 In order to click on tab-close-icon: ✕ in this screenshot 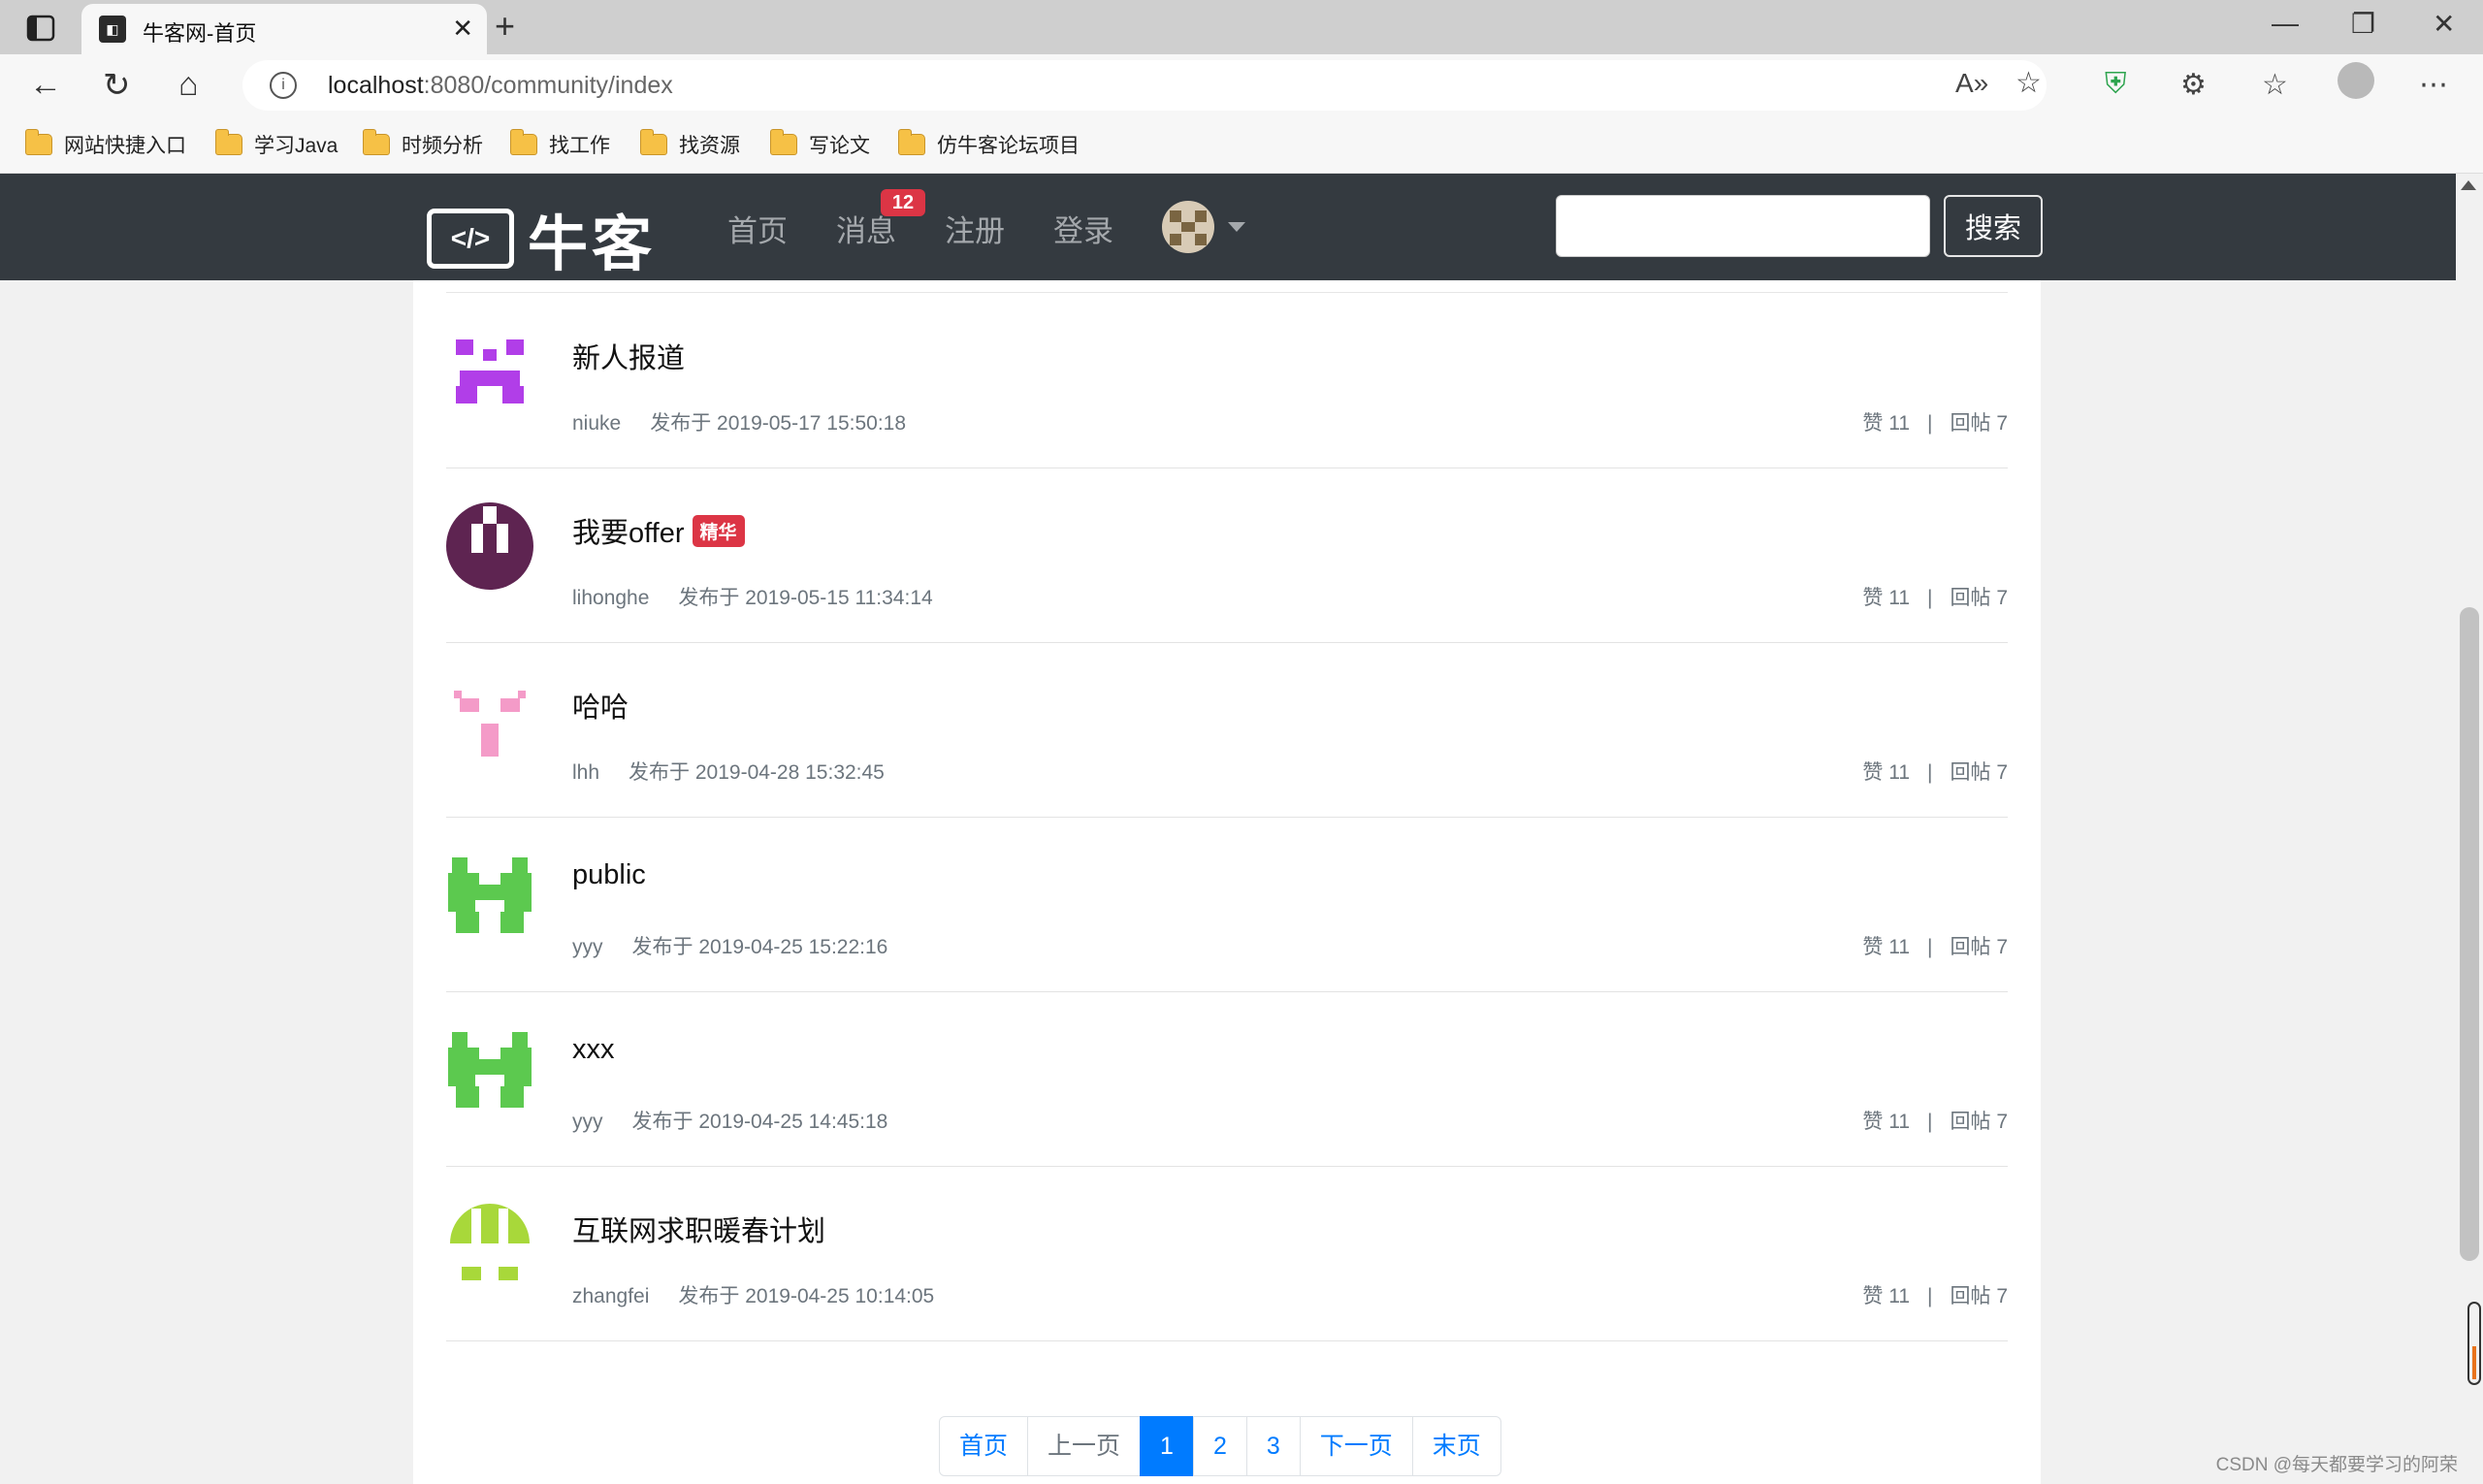, I will do `click(463, 29)`.